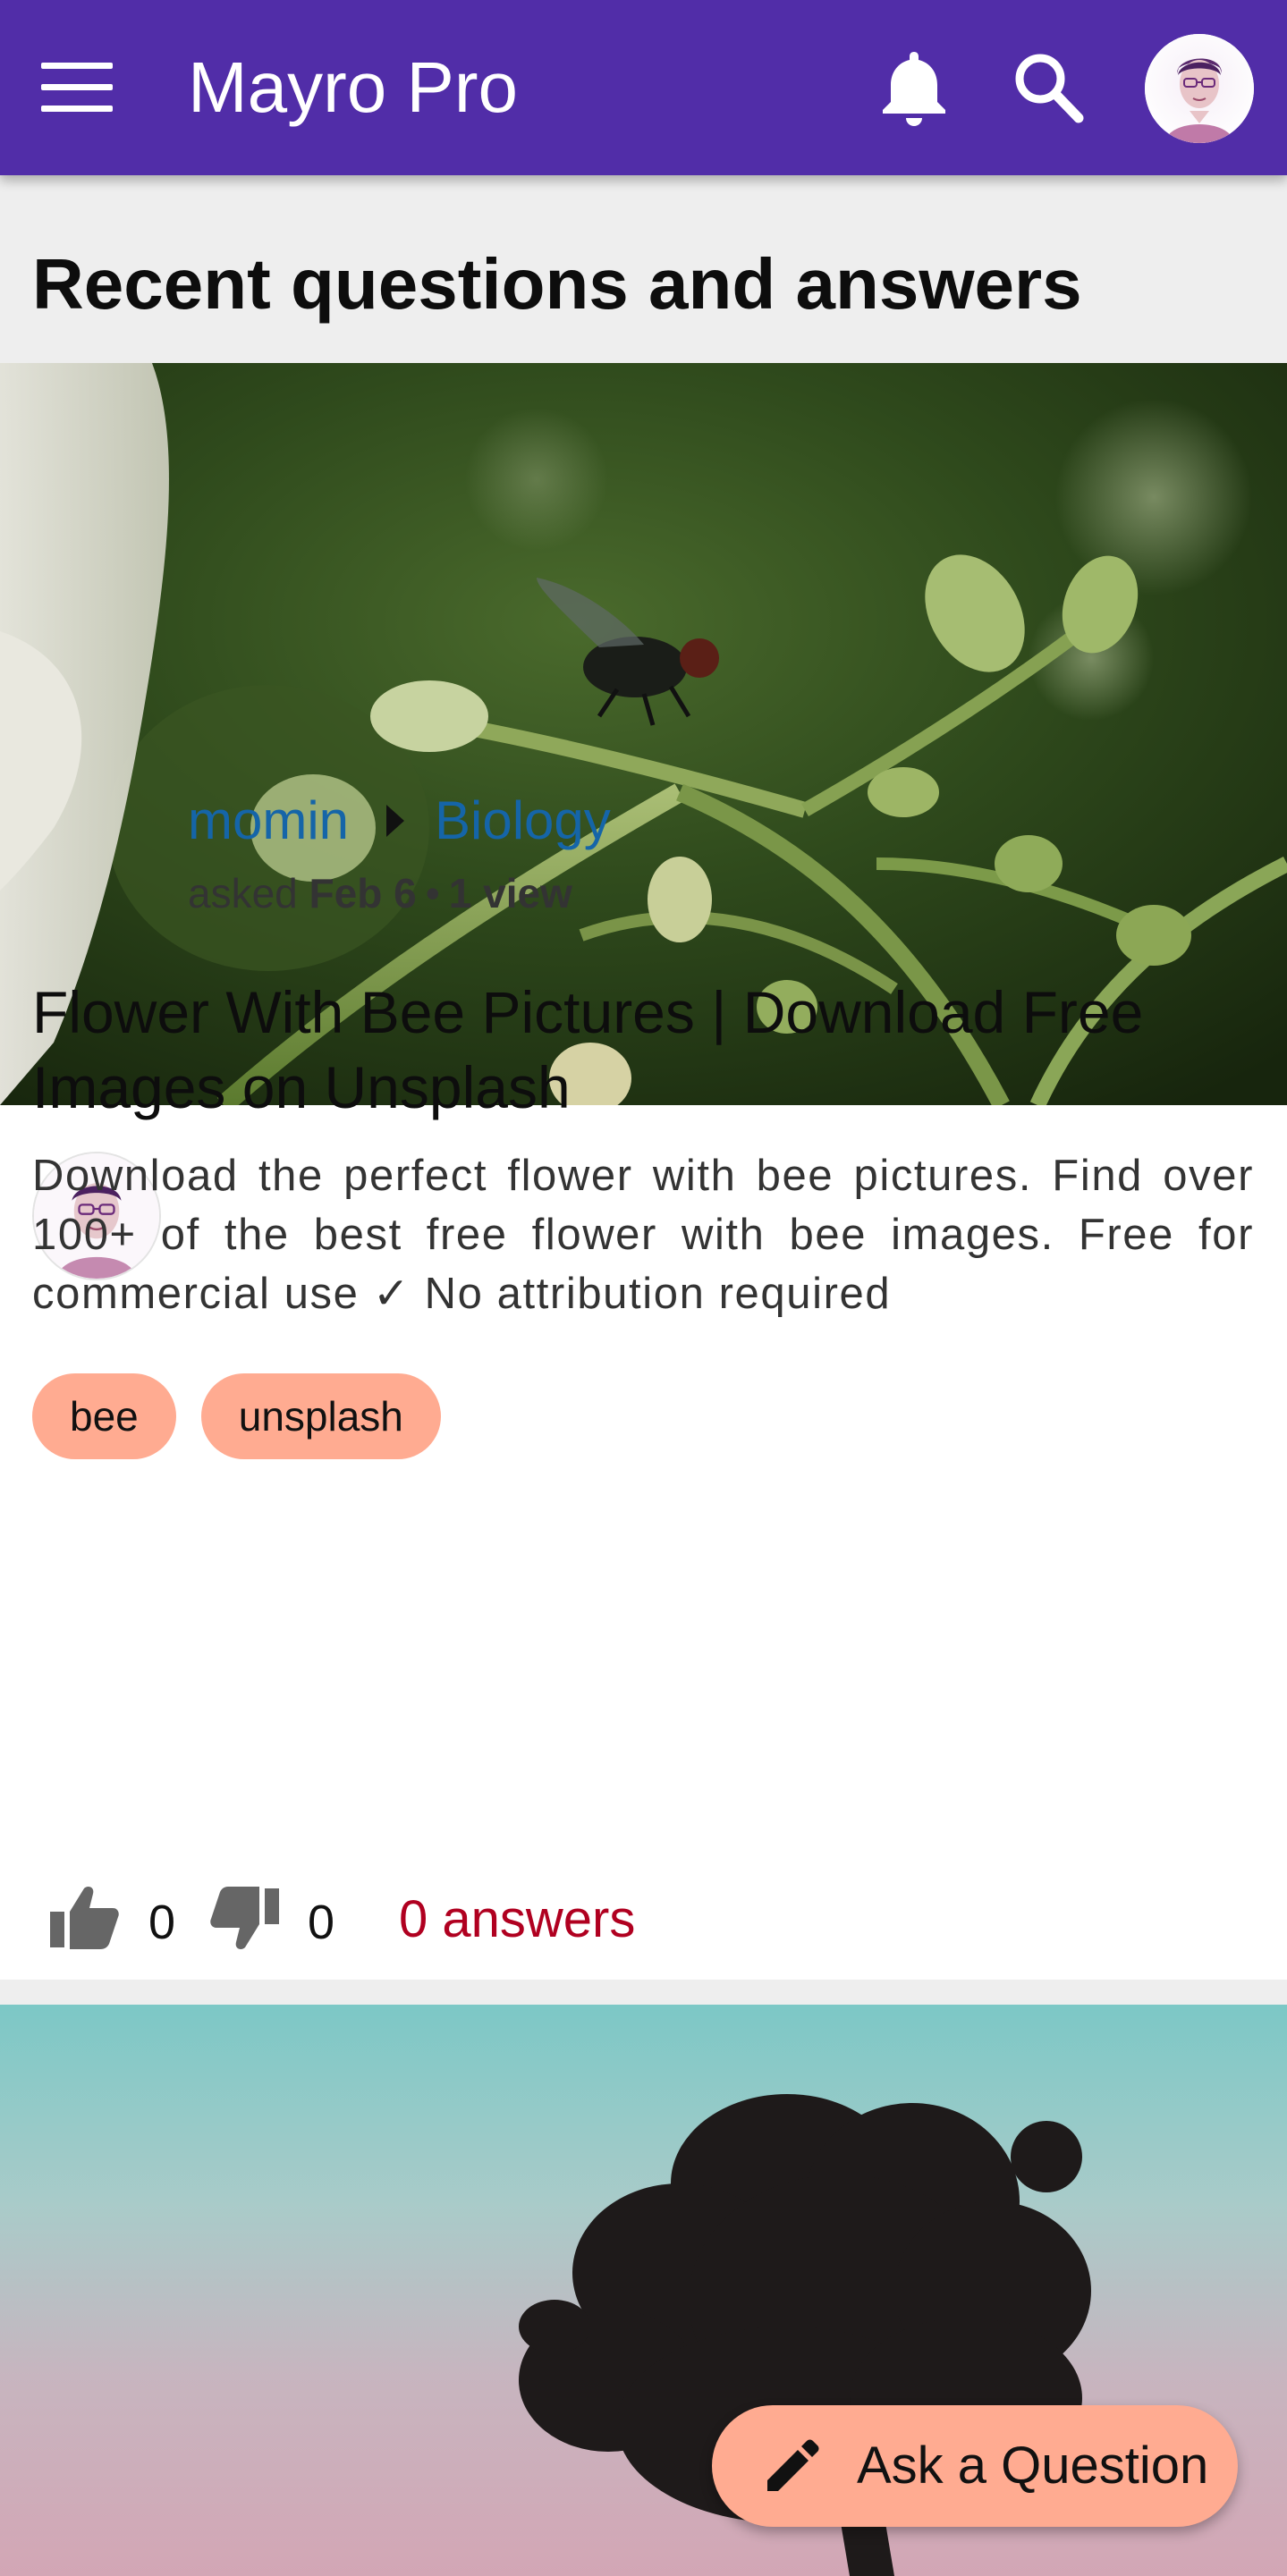 This screenshot has width=1287, height=2576. I want to click on thumb-up-icon, so click(84, 1917).